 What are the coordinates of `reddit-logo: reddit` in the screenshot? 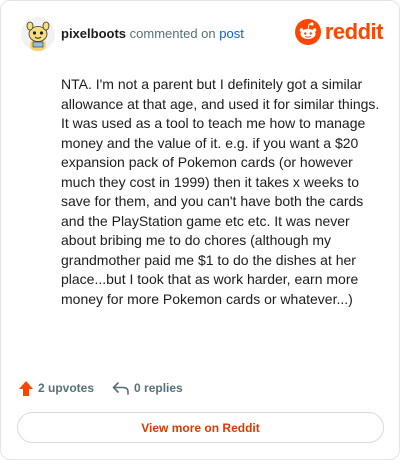 It's located at (339, 32).